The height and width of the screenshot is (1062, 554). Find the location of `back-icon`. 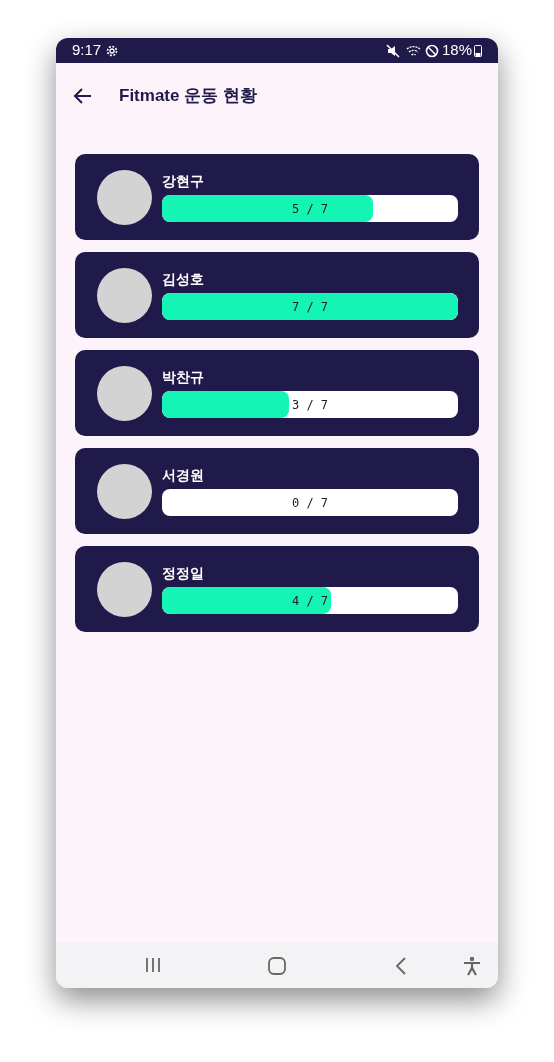

back-icon is located at coordinates (401, 966).